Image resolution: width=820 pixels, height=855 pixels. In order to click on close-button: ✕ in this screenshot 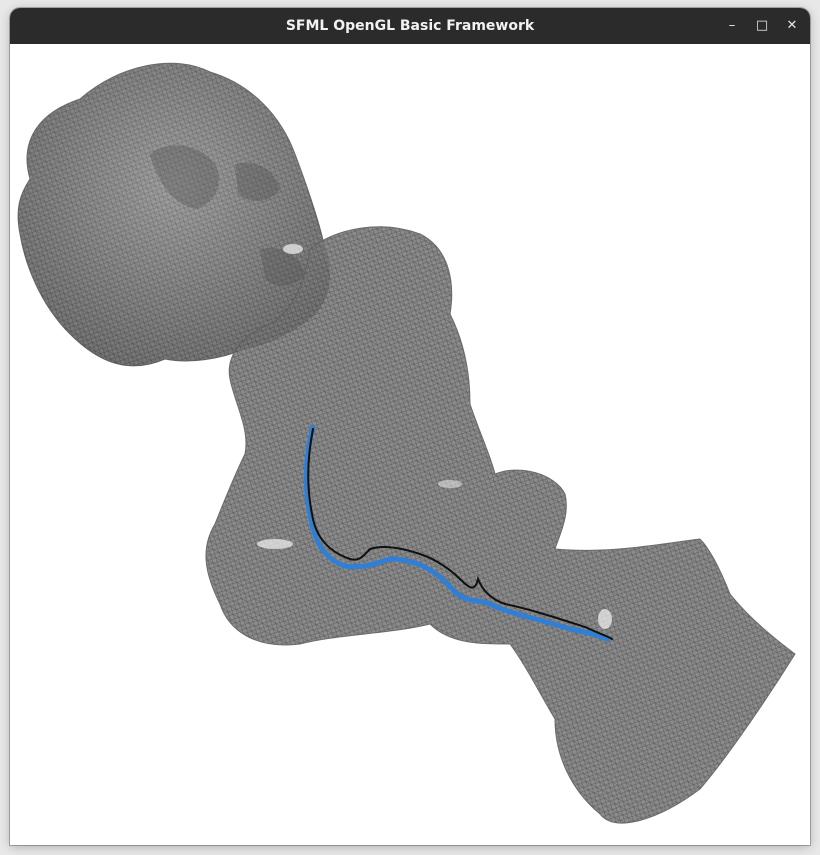, I will do `click(792, 26)`.